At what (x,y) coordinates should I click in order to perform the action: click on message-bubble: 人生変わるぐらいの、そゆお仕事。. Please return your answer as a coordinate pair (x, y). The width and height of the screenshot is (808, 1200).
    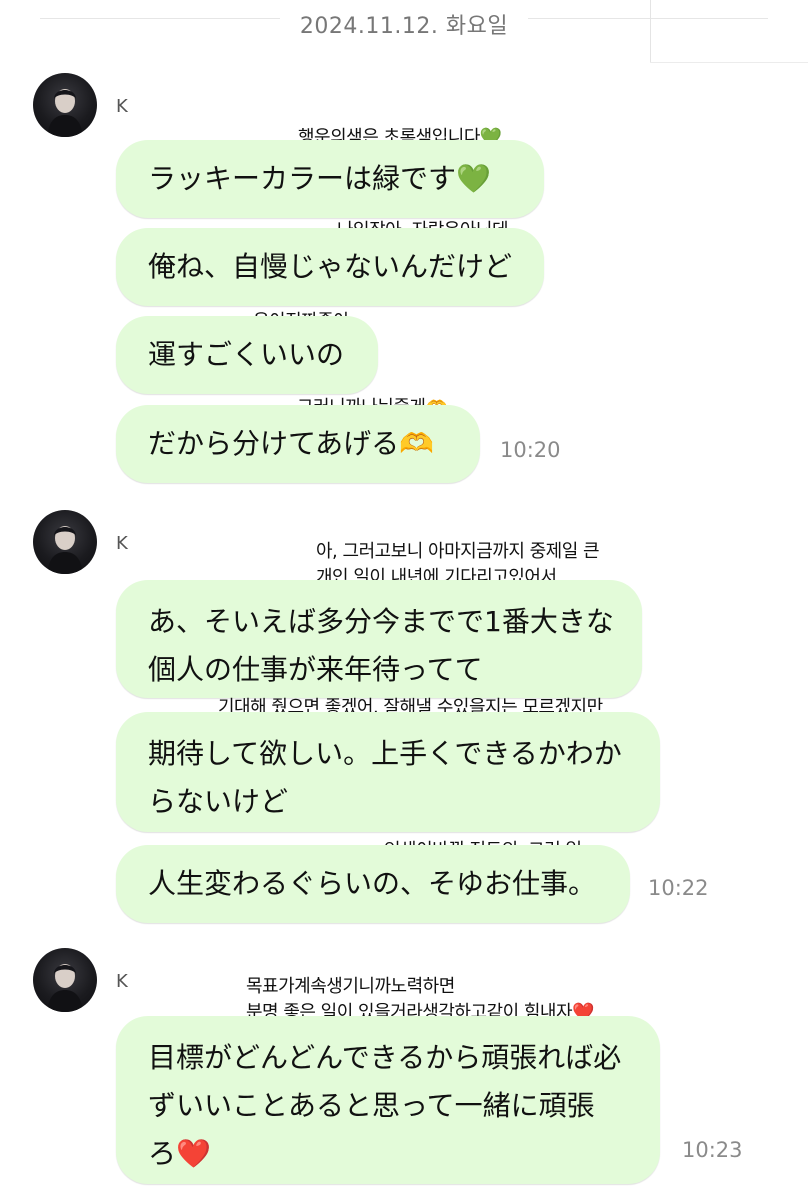
    Looking at the image, I should click on (373, 884).